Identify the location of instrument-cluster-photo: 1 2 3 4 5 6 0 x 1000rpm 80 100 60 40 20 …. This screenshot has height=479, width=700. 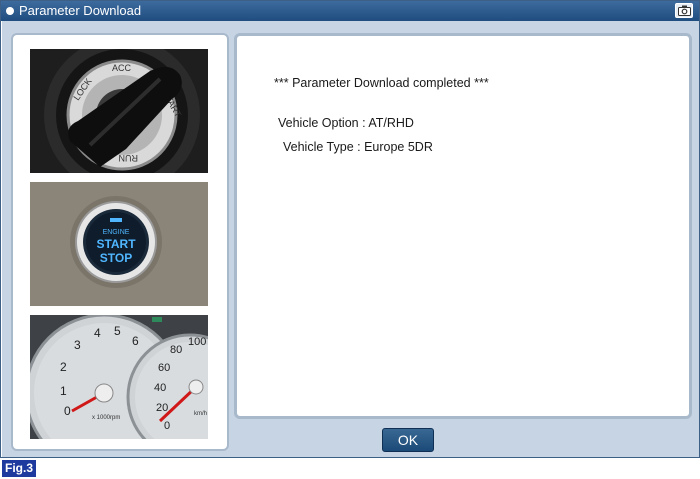
(119, 377).